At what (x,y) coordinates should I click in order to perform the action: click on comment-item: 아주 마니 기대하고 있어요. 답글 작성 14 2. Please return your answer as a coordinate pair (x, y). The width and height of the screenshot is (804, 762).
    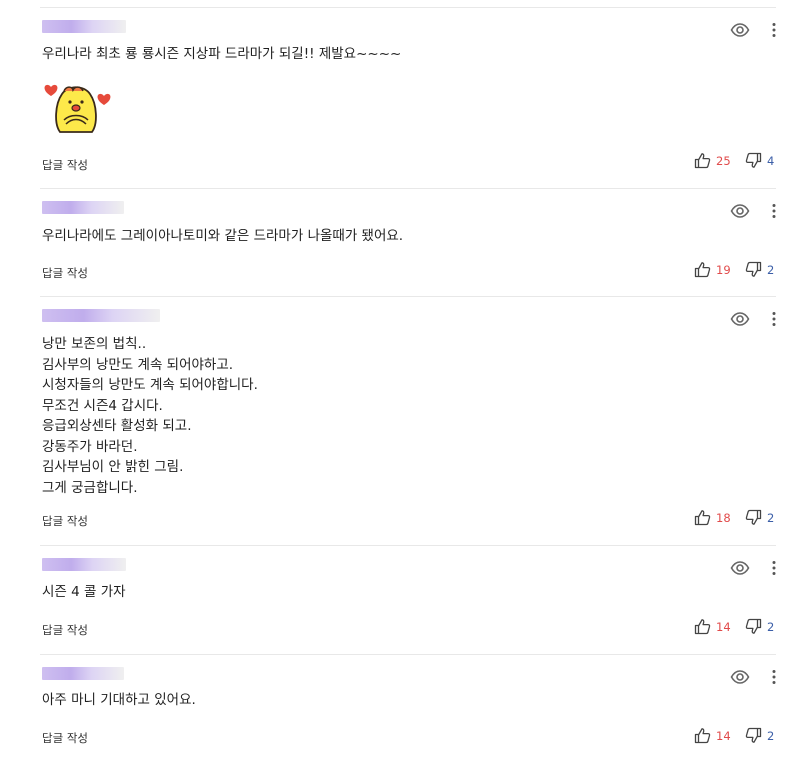
    Looking at the image, I should click on (408, 708).